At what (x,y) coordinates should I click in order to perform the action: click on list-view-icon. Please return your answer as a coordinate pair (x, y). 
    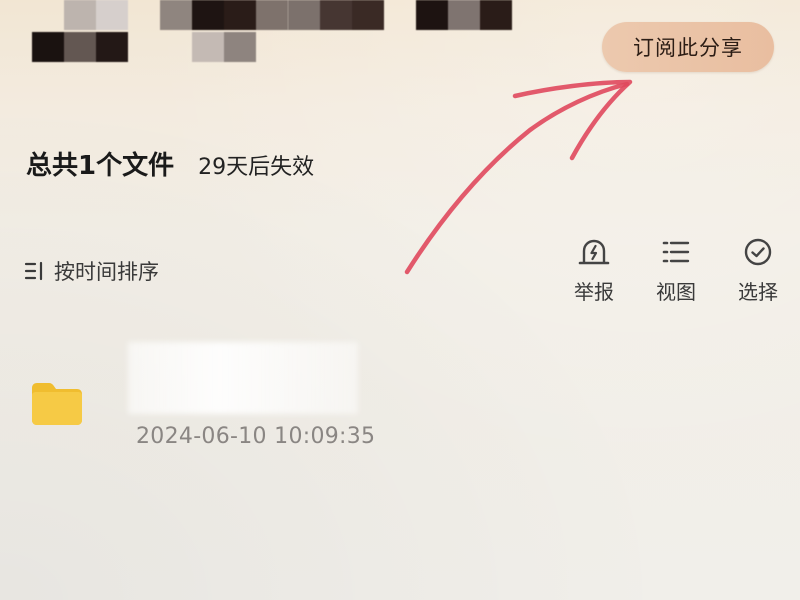
    Looking at the image, I should click on (676, 252).